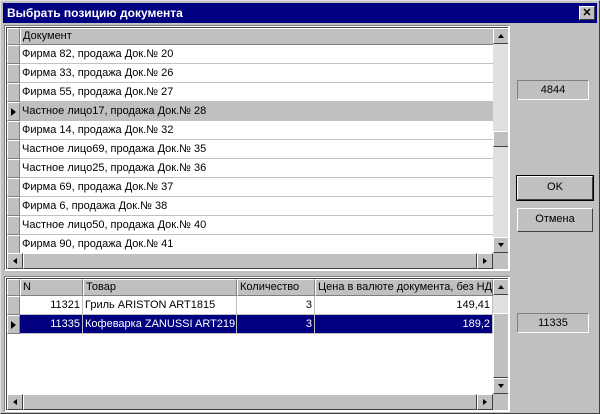  What do you see at coordinates (160, 287) in the screenshot?
I see `items-header-product: Товар` at bounding box center [160, 287].